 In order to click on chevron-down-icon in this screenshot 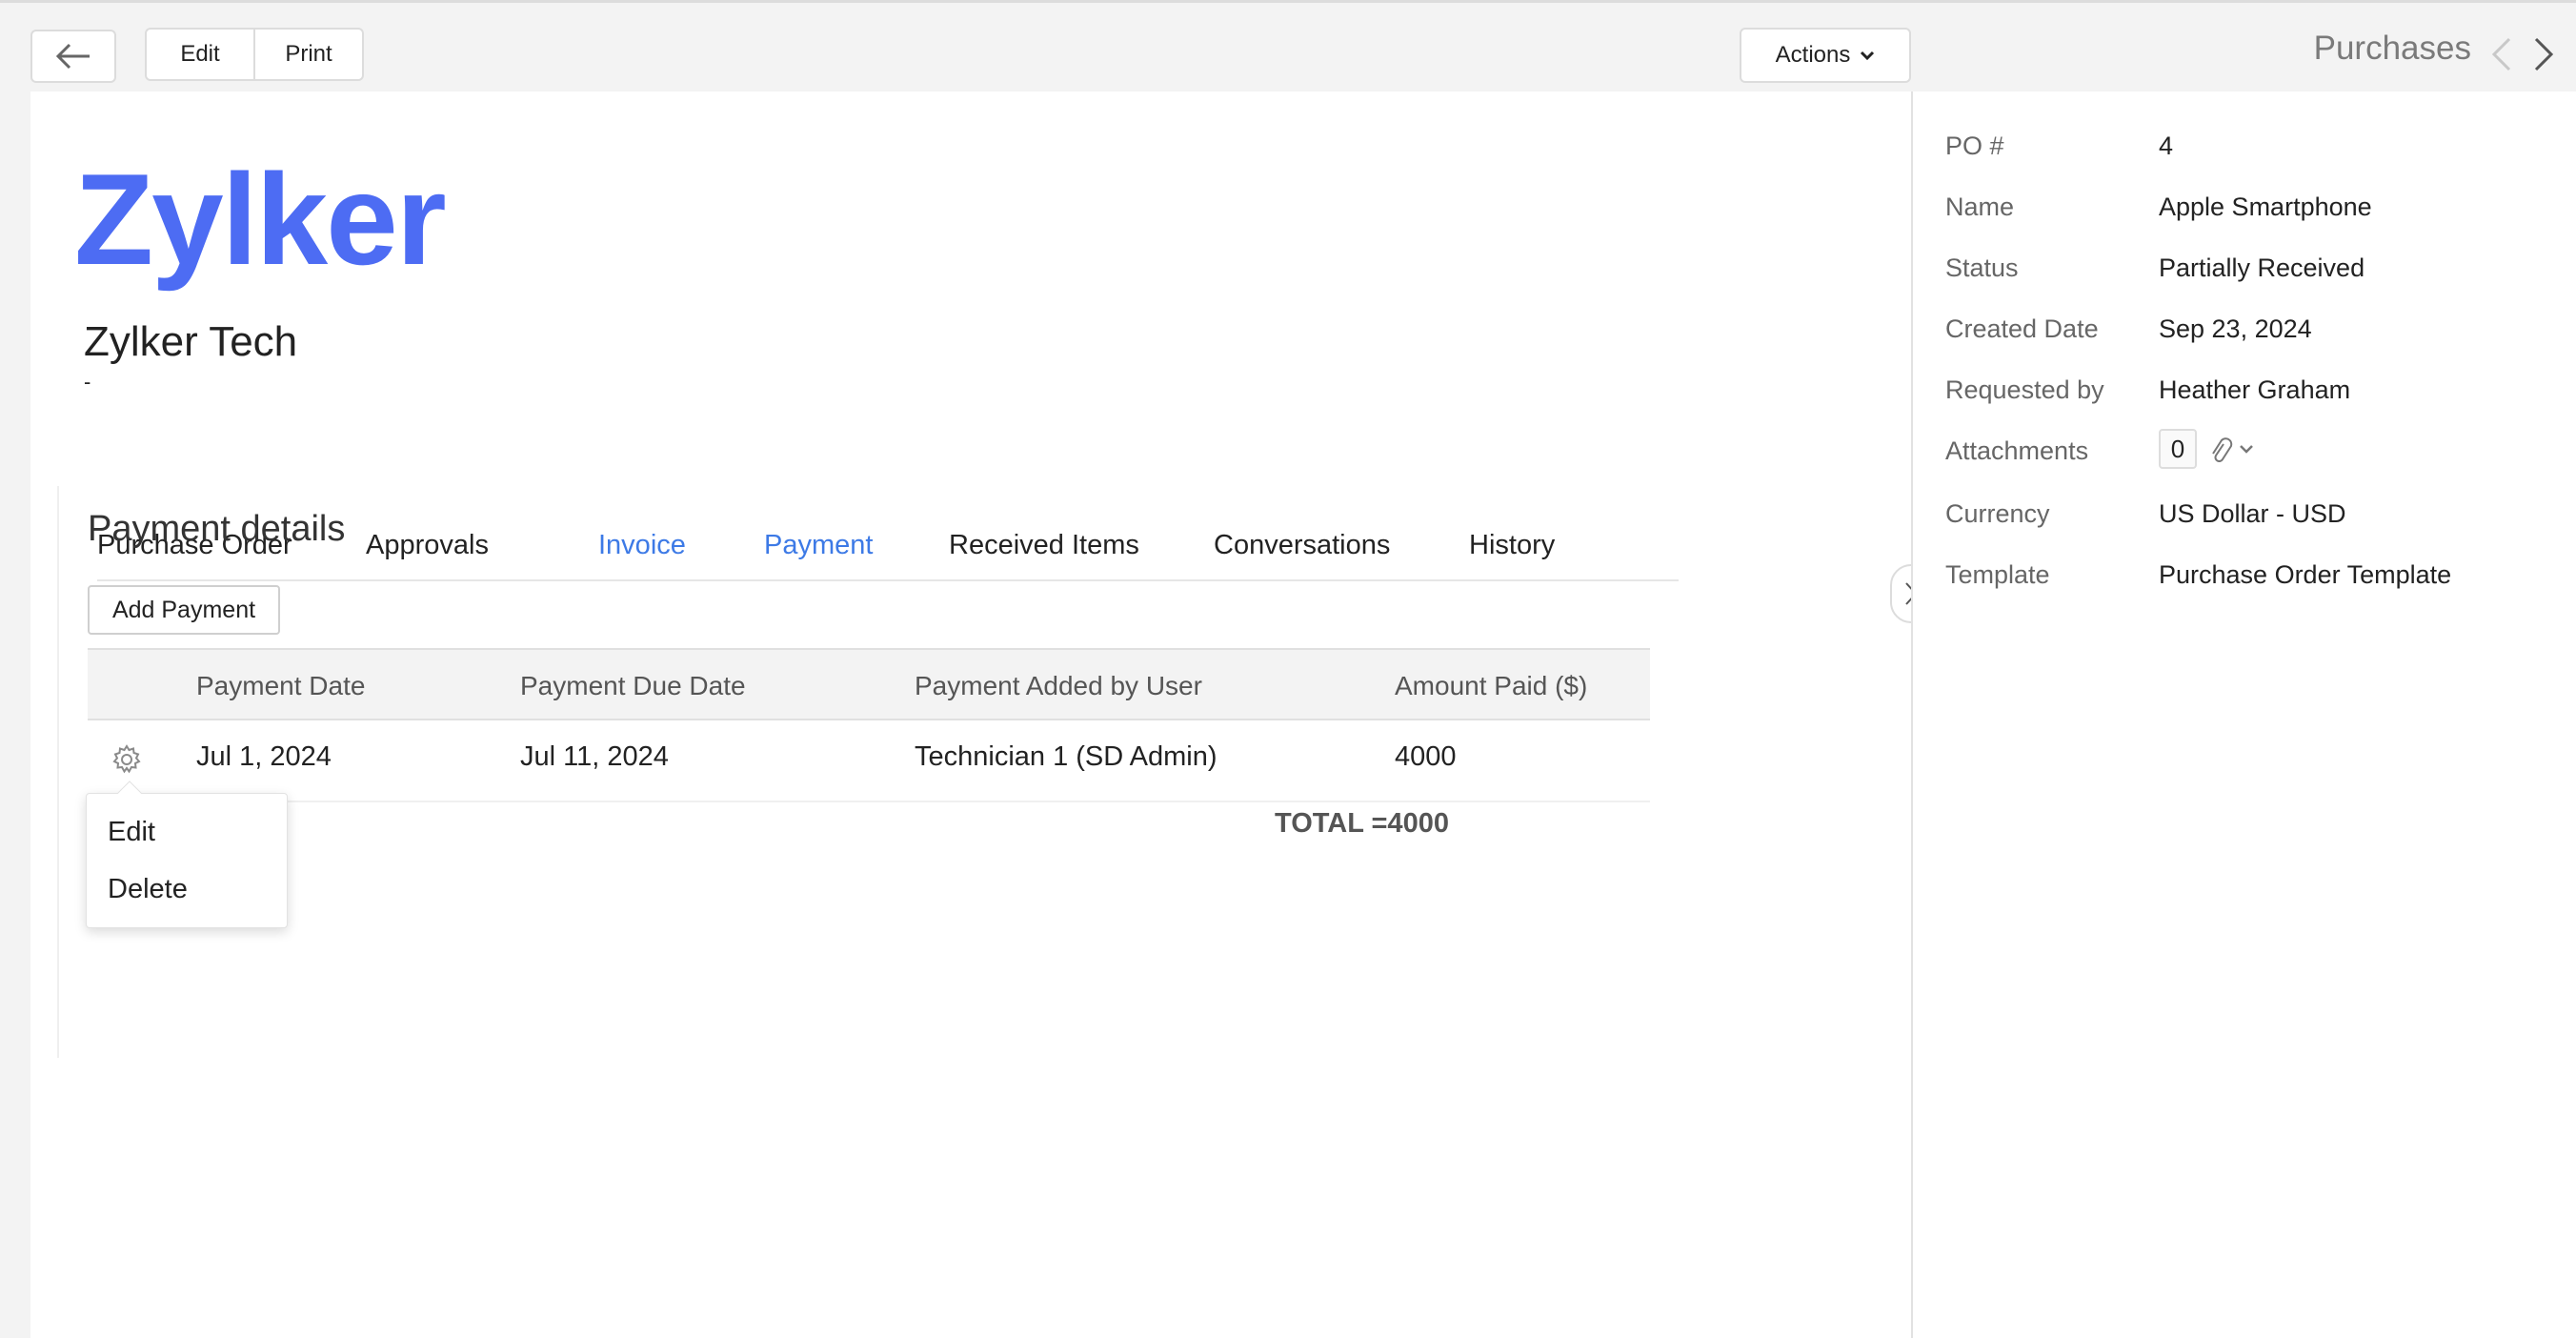, I will do `click(1868, 56)`.